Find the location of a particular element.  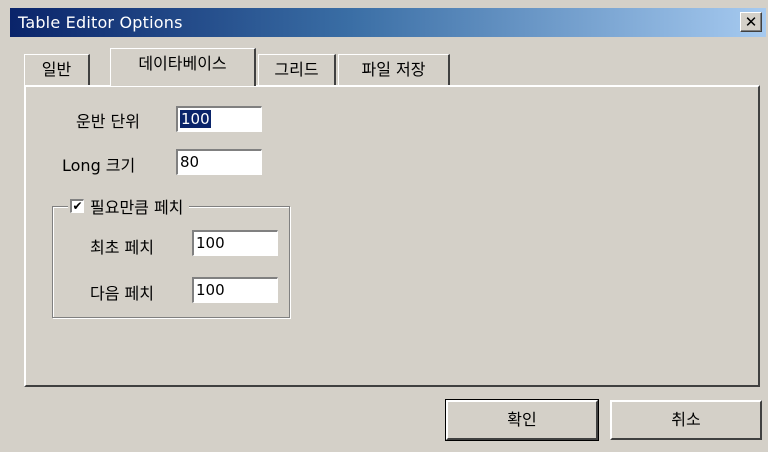

tab-general-label: 일반 is located at coordinates (56, 69).